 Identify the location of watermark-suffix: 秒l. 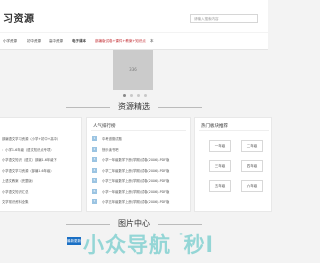
(198, 245).